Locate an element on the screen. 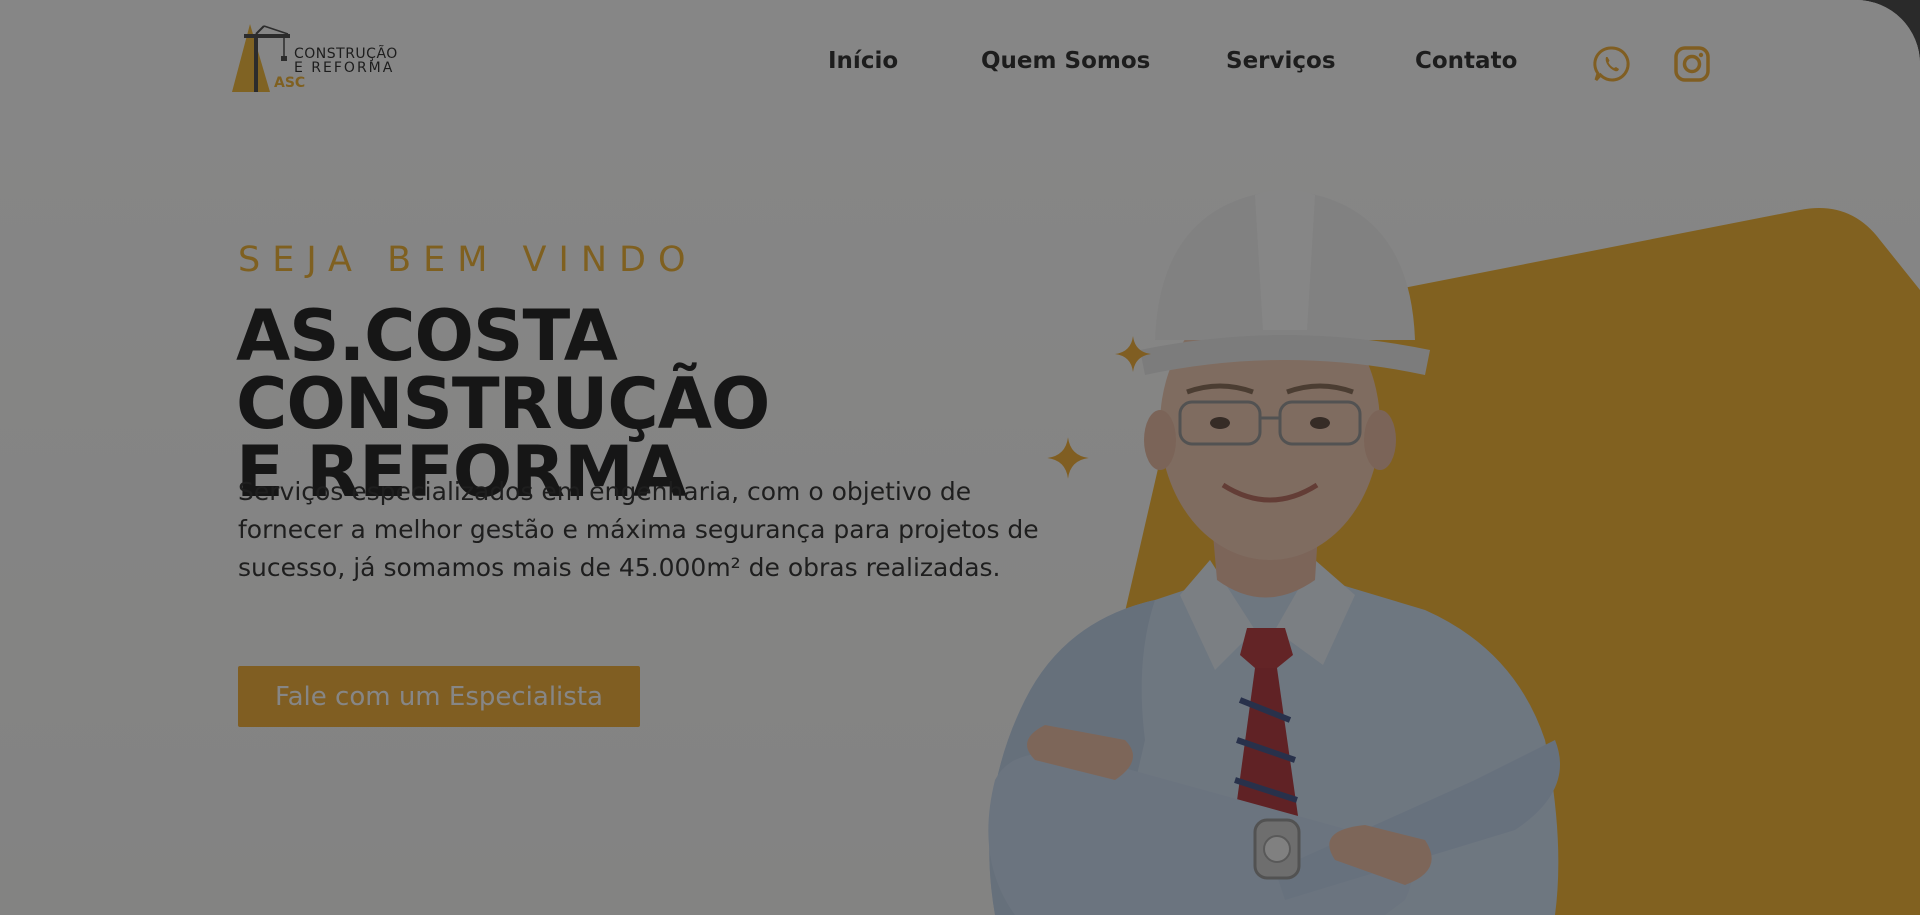  whatsapp-icon is located at coordinates (1612, 64).